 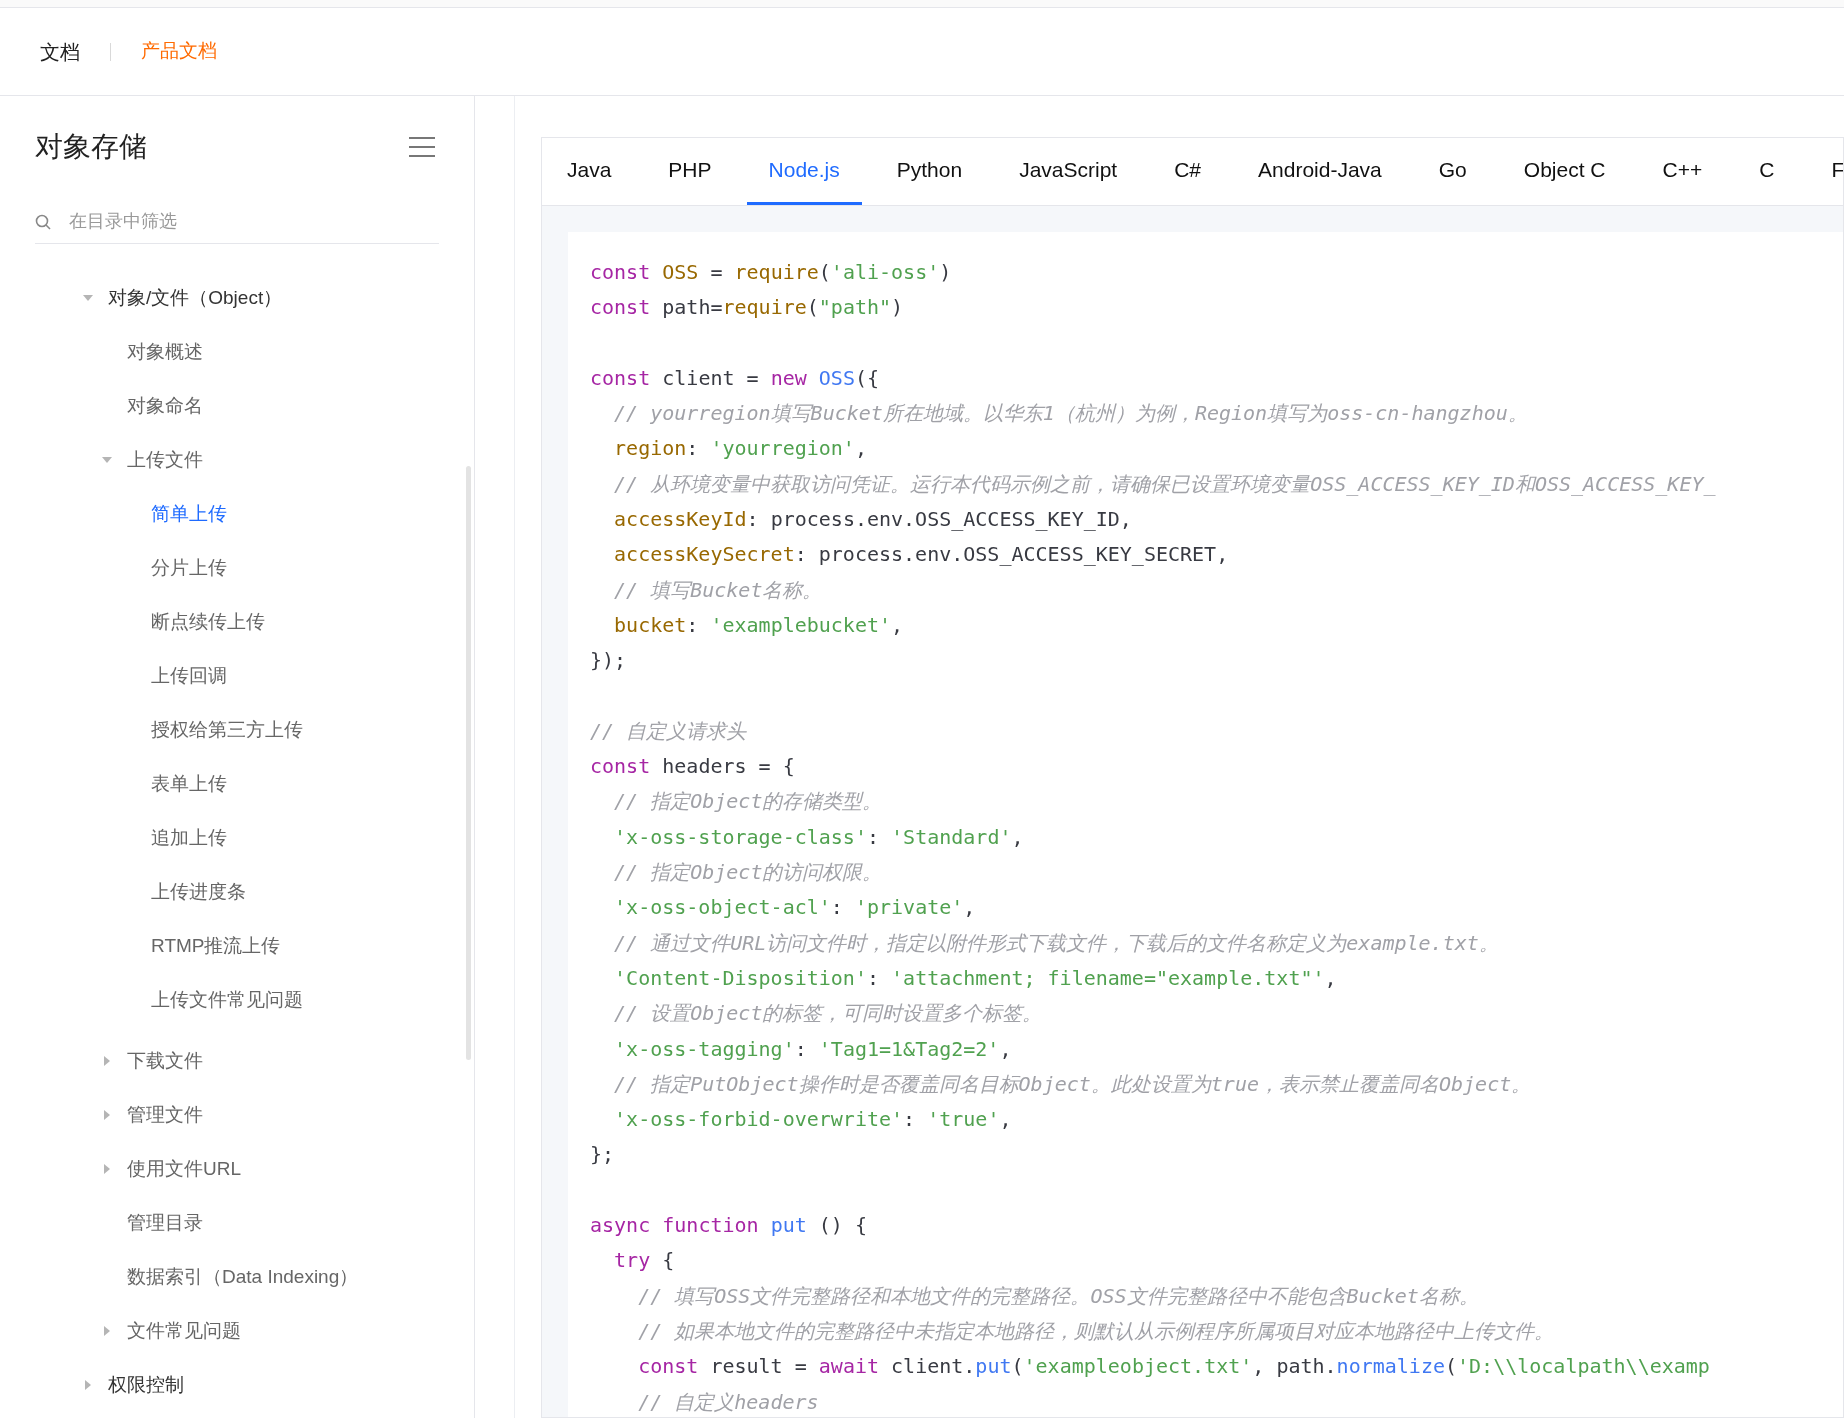 What do you see at coordinates (740, 448) in the screenshot?
I see `code-line: region: 'yourregion',` at bounding box center [740, 448].